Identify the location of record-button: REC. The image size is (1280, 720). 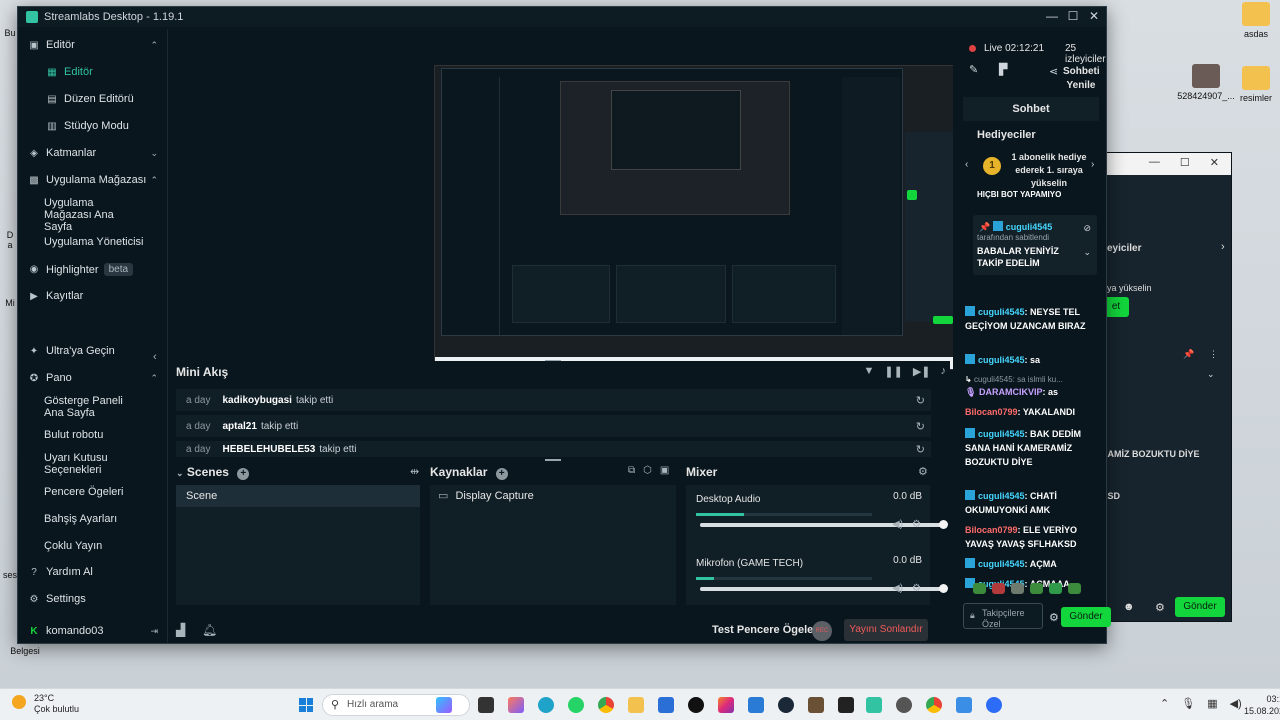
(822, 631).